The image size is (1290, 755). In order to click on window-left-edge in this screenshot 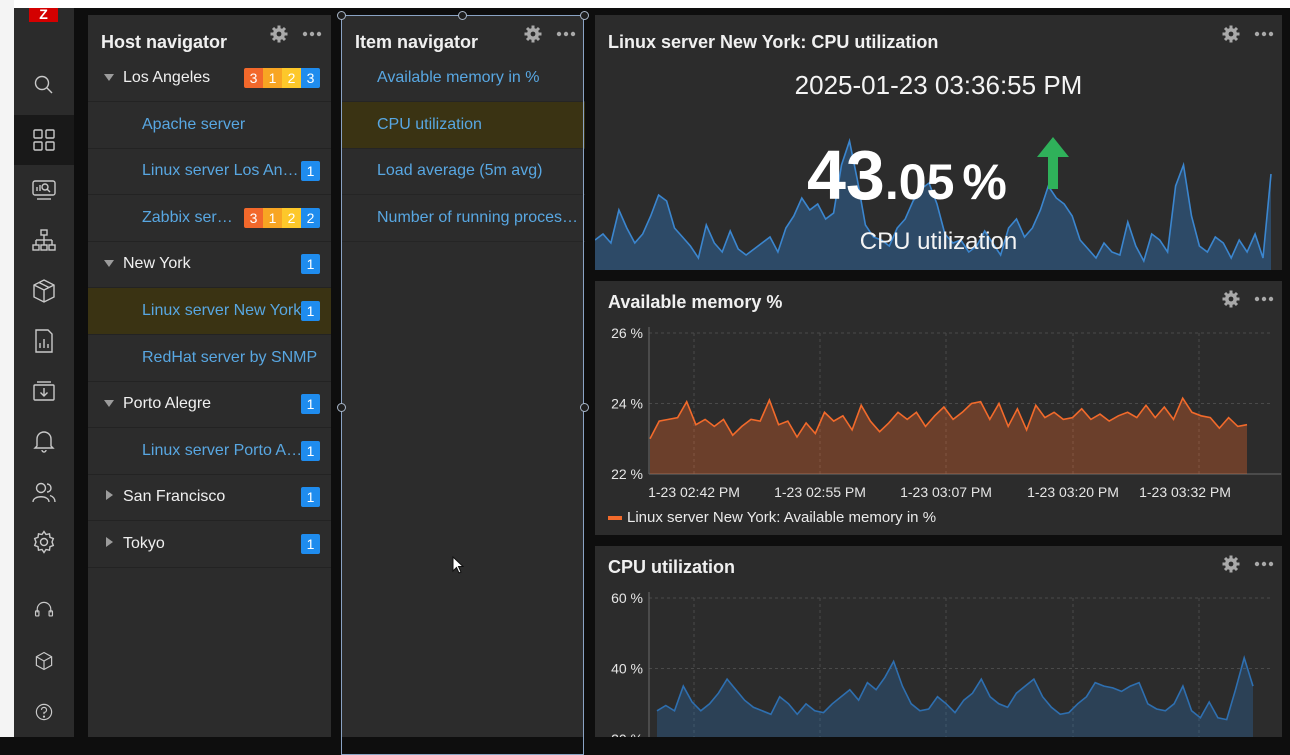, I will do `click(7, 368)`.